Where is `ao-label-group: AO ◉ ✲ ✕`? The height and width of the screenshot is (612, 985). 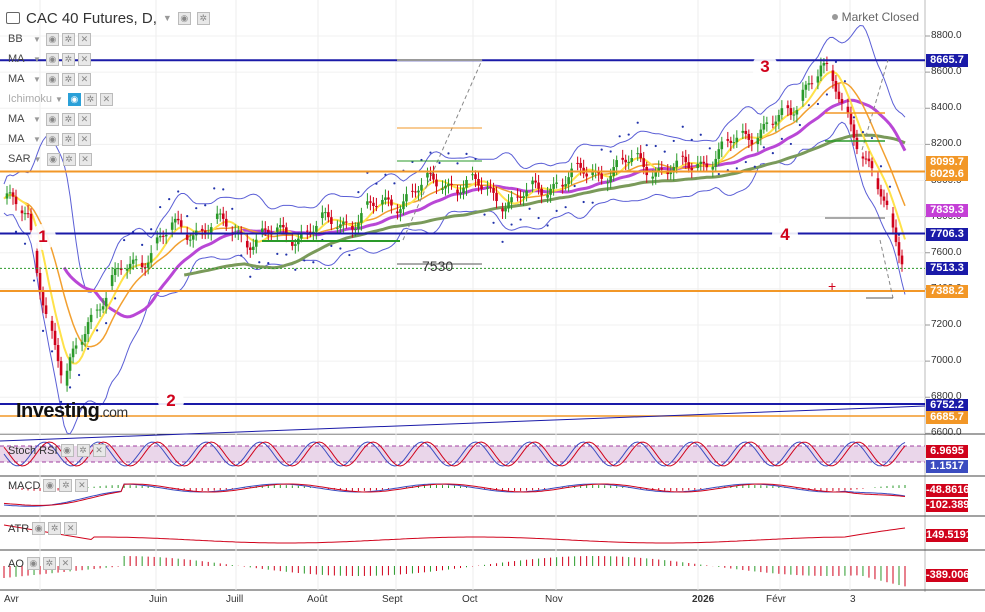 ao-label-group: AO ◉ ✲ ✕ is located at coordinates (40, 563).